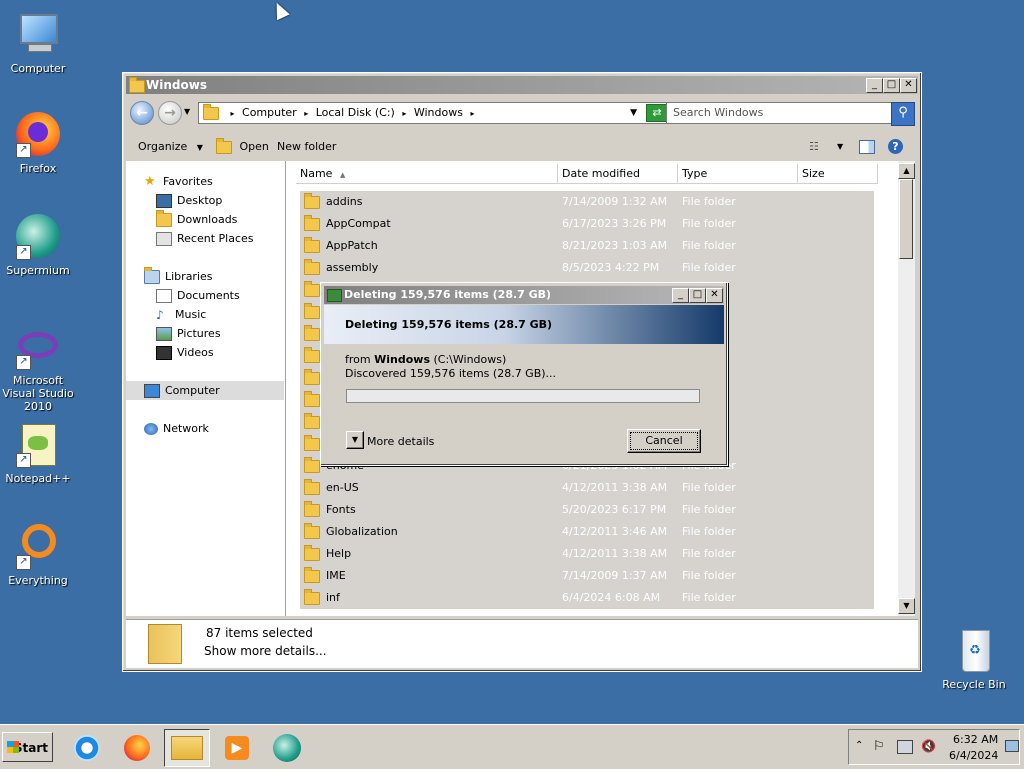 The height and width of the screenshot is (769, 1024). Describe the element at coordinates (587, 268) in the screenshot. I see `file-list-row: assembly 8/5/2023 4:22 PM File folder` at that location.